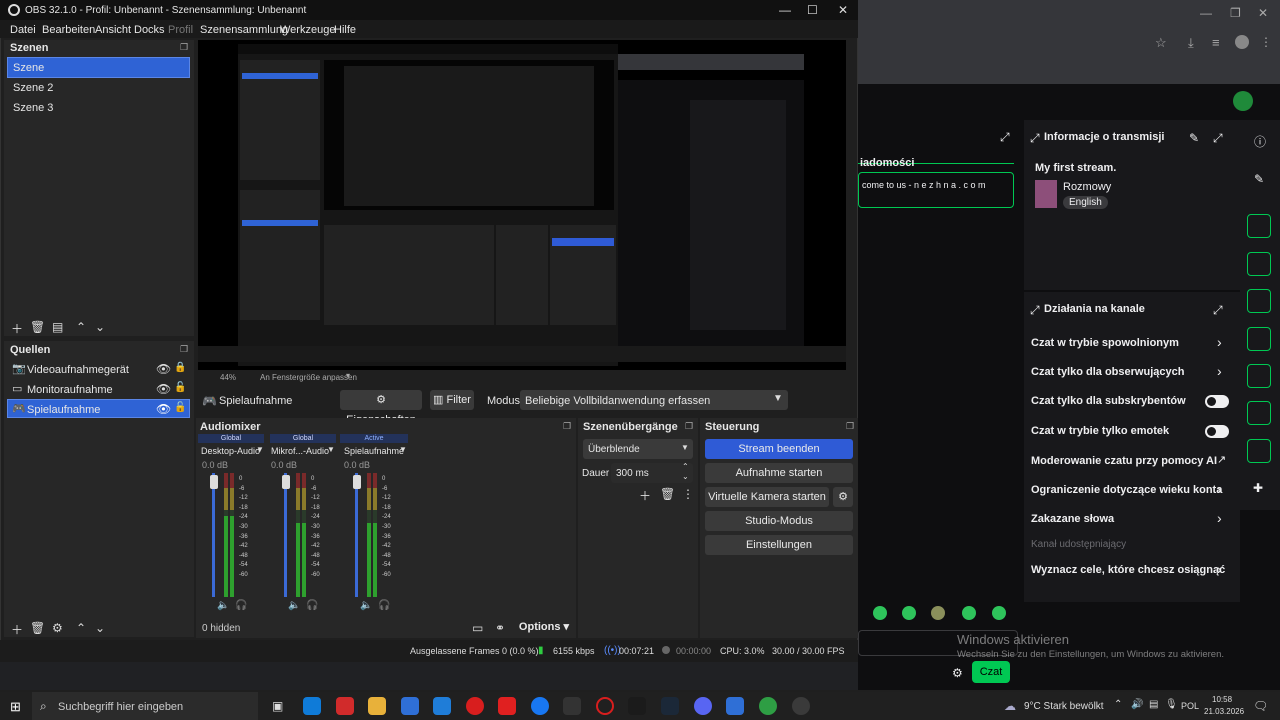 The height and width of the screenshot is (720, 1280). What do you see at coordinates (1235, 13) in the screenshot?
I see `browser-maximize-icon: ❐` at bounding box center [1235, 13].